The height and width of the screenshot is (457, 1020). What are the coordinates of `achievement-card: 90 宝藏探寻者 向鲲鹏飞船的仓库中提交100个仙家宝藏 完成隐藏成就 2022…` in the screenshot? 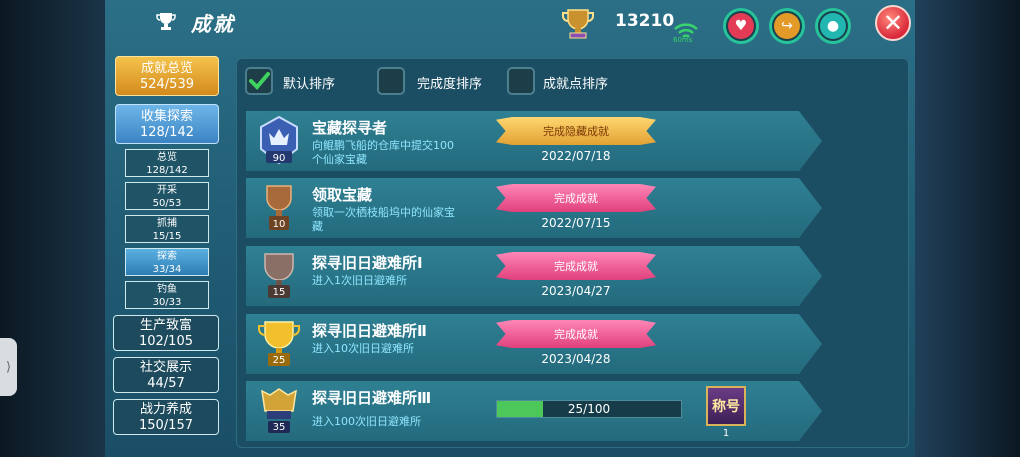 It's located at (534, 141).